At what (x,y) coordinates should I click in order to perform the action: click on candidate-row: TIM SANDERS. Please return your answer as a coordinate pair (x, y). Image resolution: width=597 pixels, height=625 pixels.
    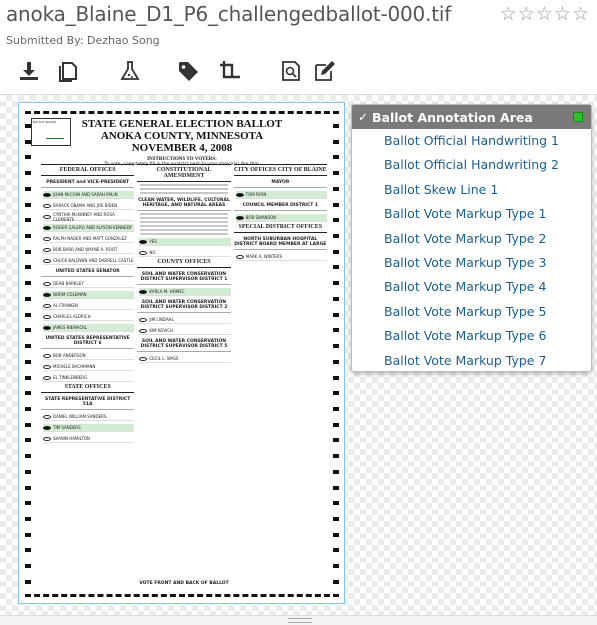
    Looking at the image, I should click on (89, 428).